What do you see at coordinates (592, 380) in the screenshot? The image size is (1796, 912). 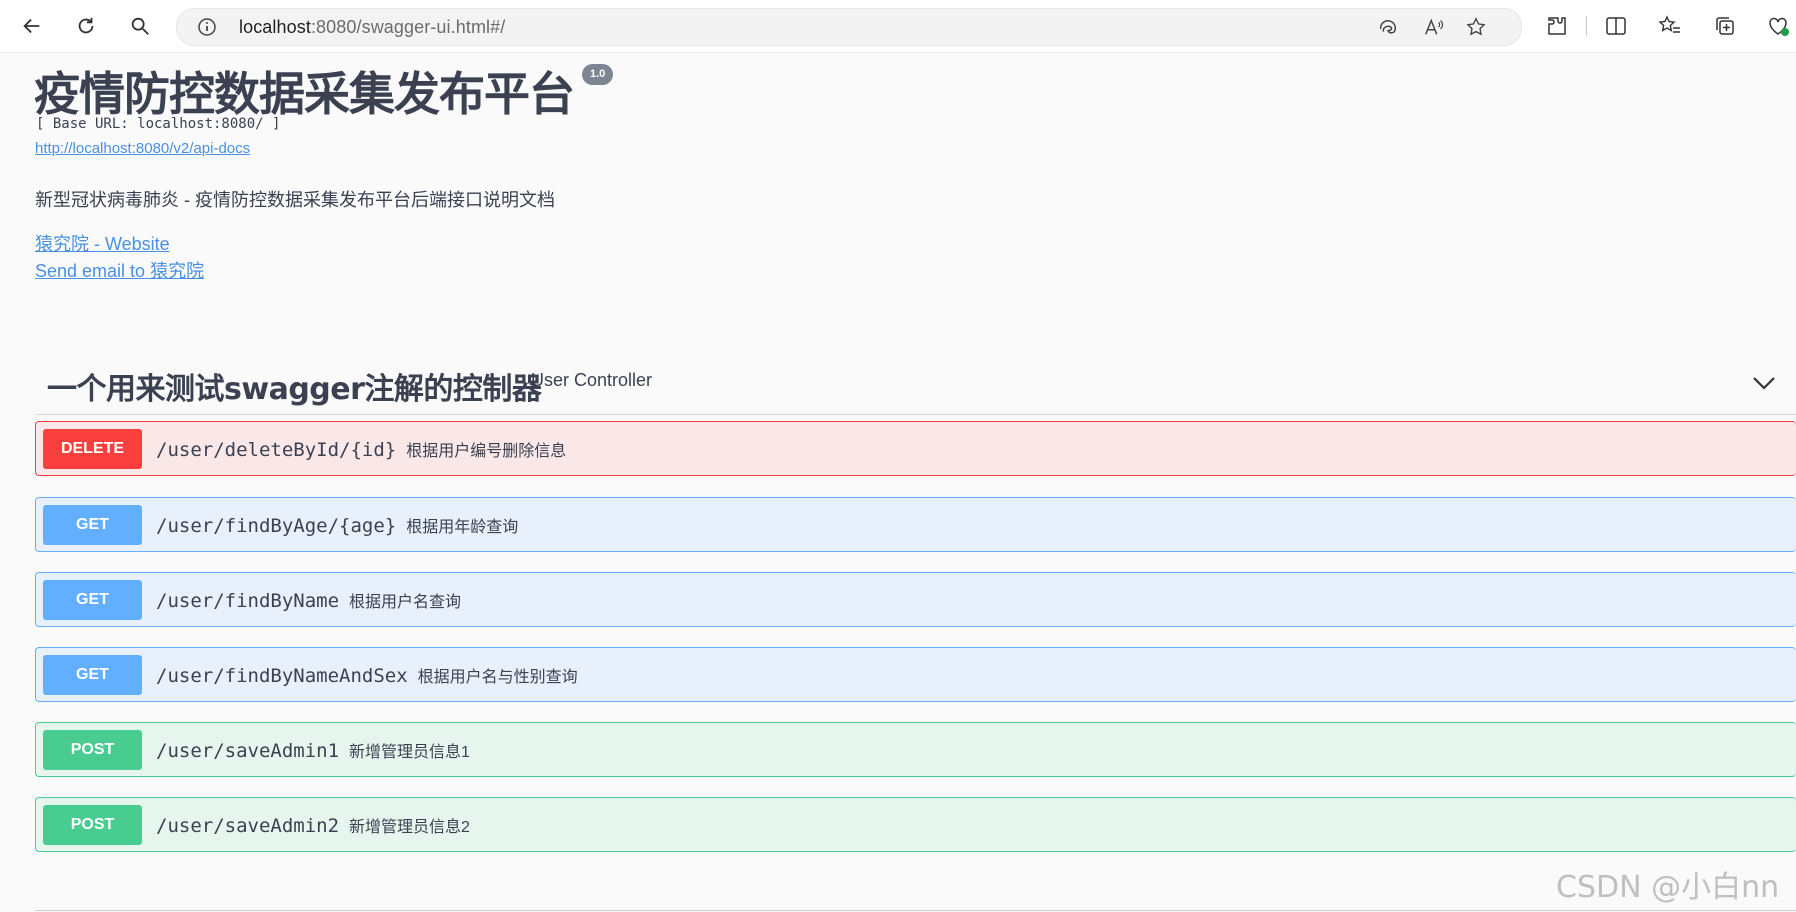 I see `tag-description: User Controller` at bounding box center [592, 380].